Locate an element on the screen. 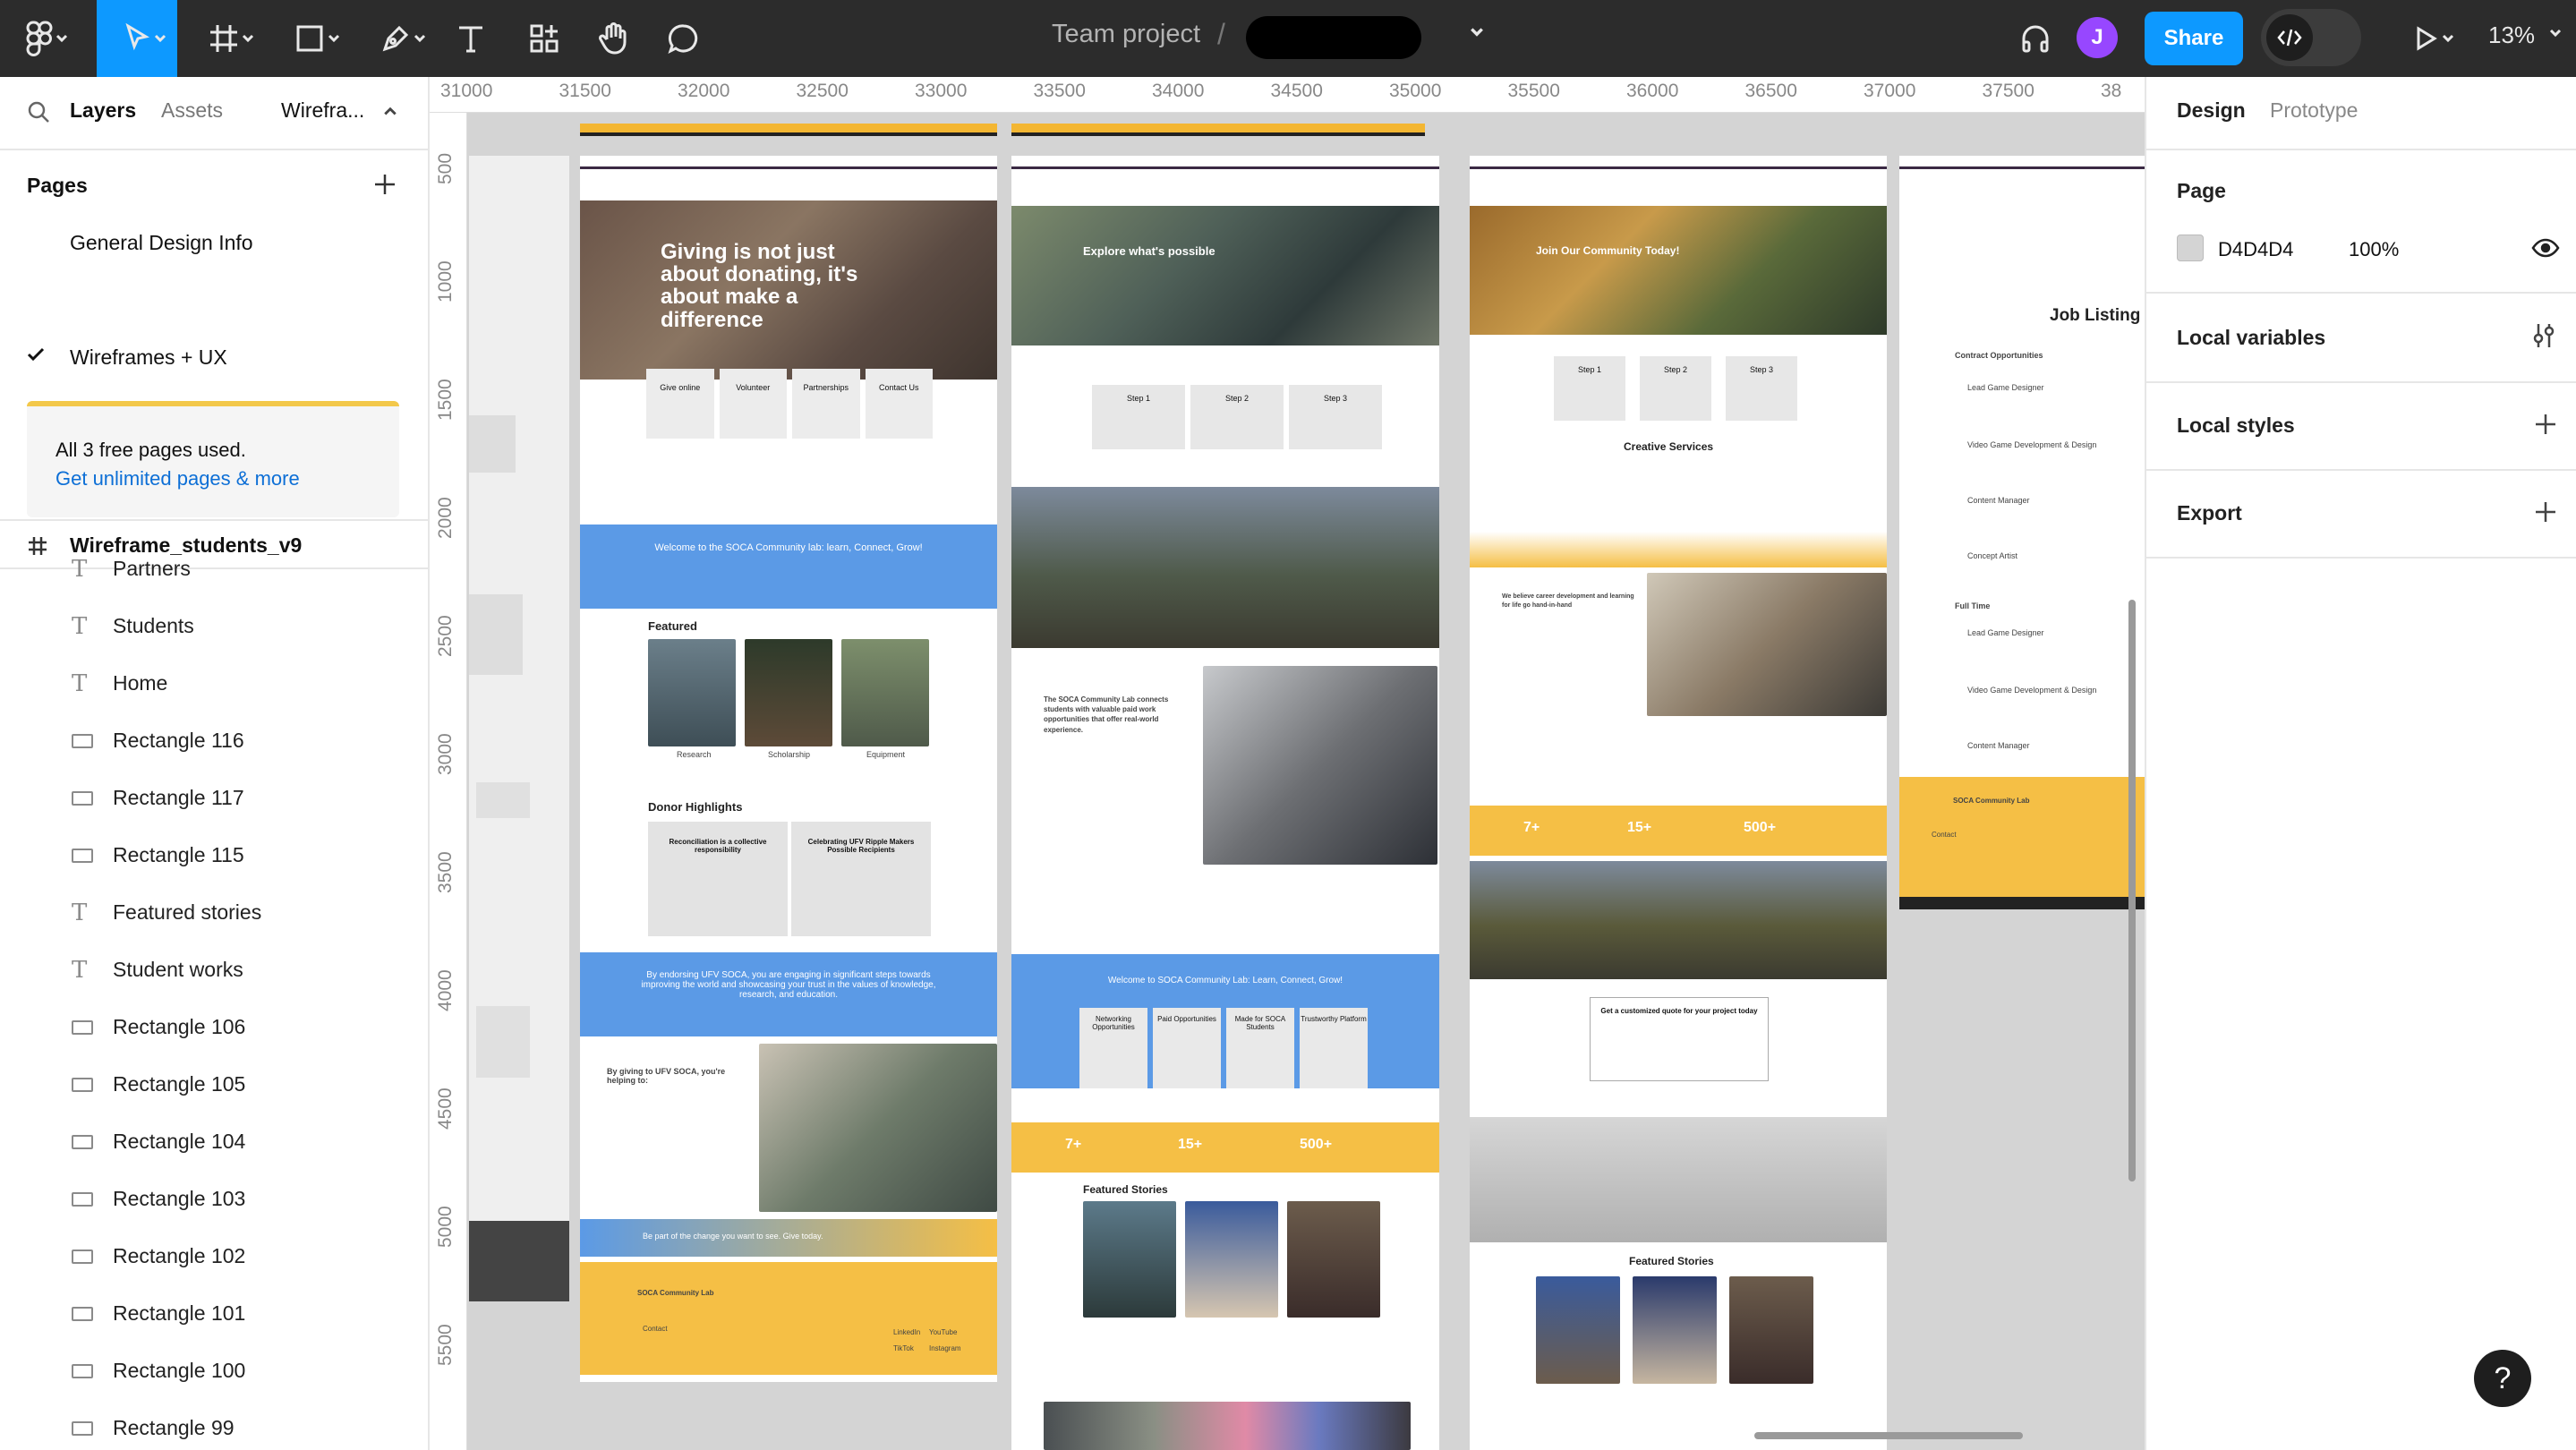  job-content-manager: Content Manager is located at coordinates (1998, 500).